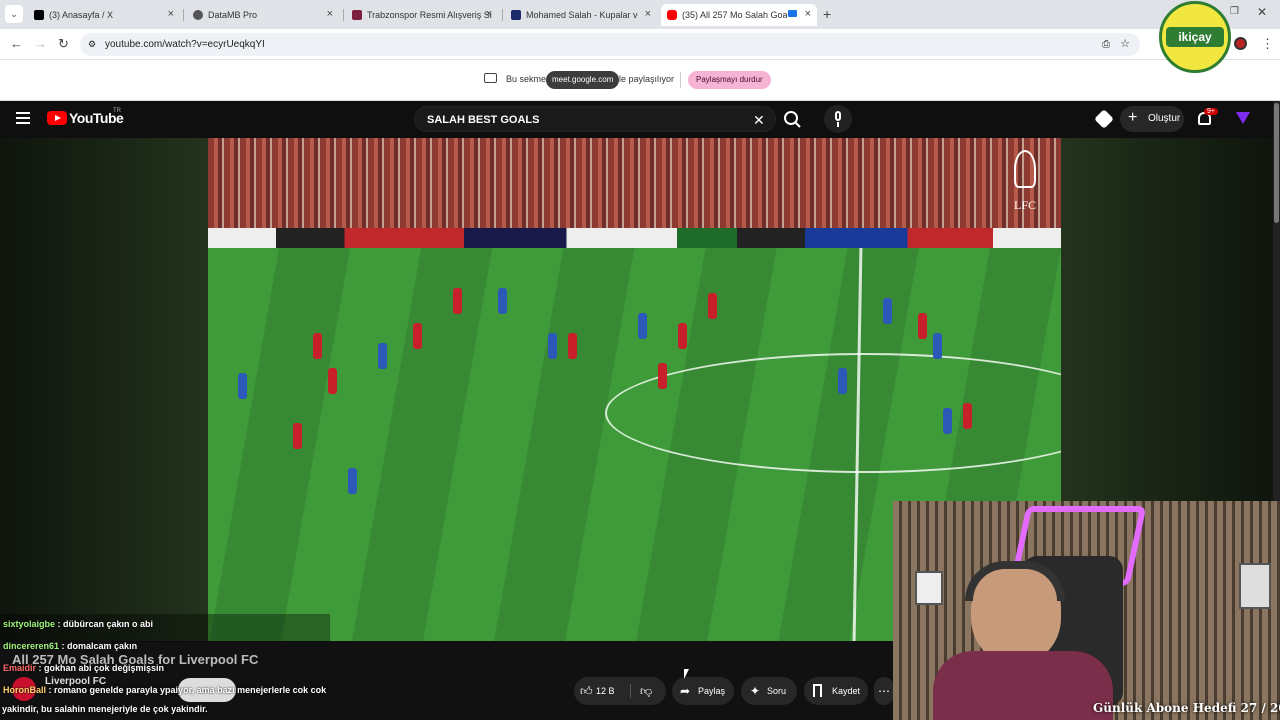 Image resolution: width=1280 pixels, height=720 pixels. I want to click on new-tab-icon: +, so click(827, 14).